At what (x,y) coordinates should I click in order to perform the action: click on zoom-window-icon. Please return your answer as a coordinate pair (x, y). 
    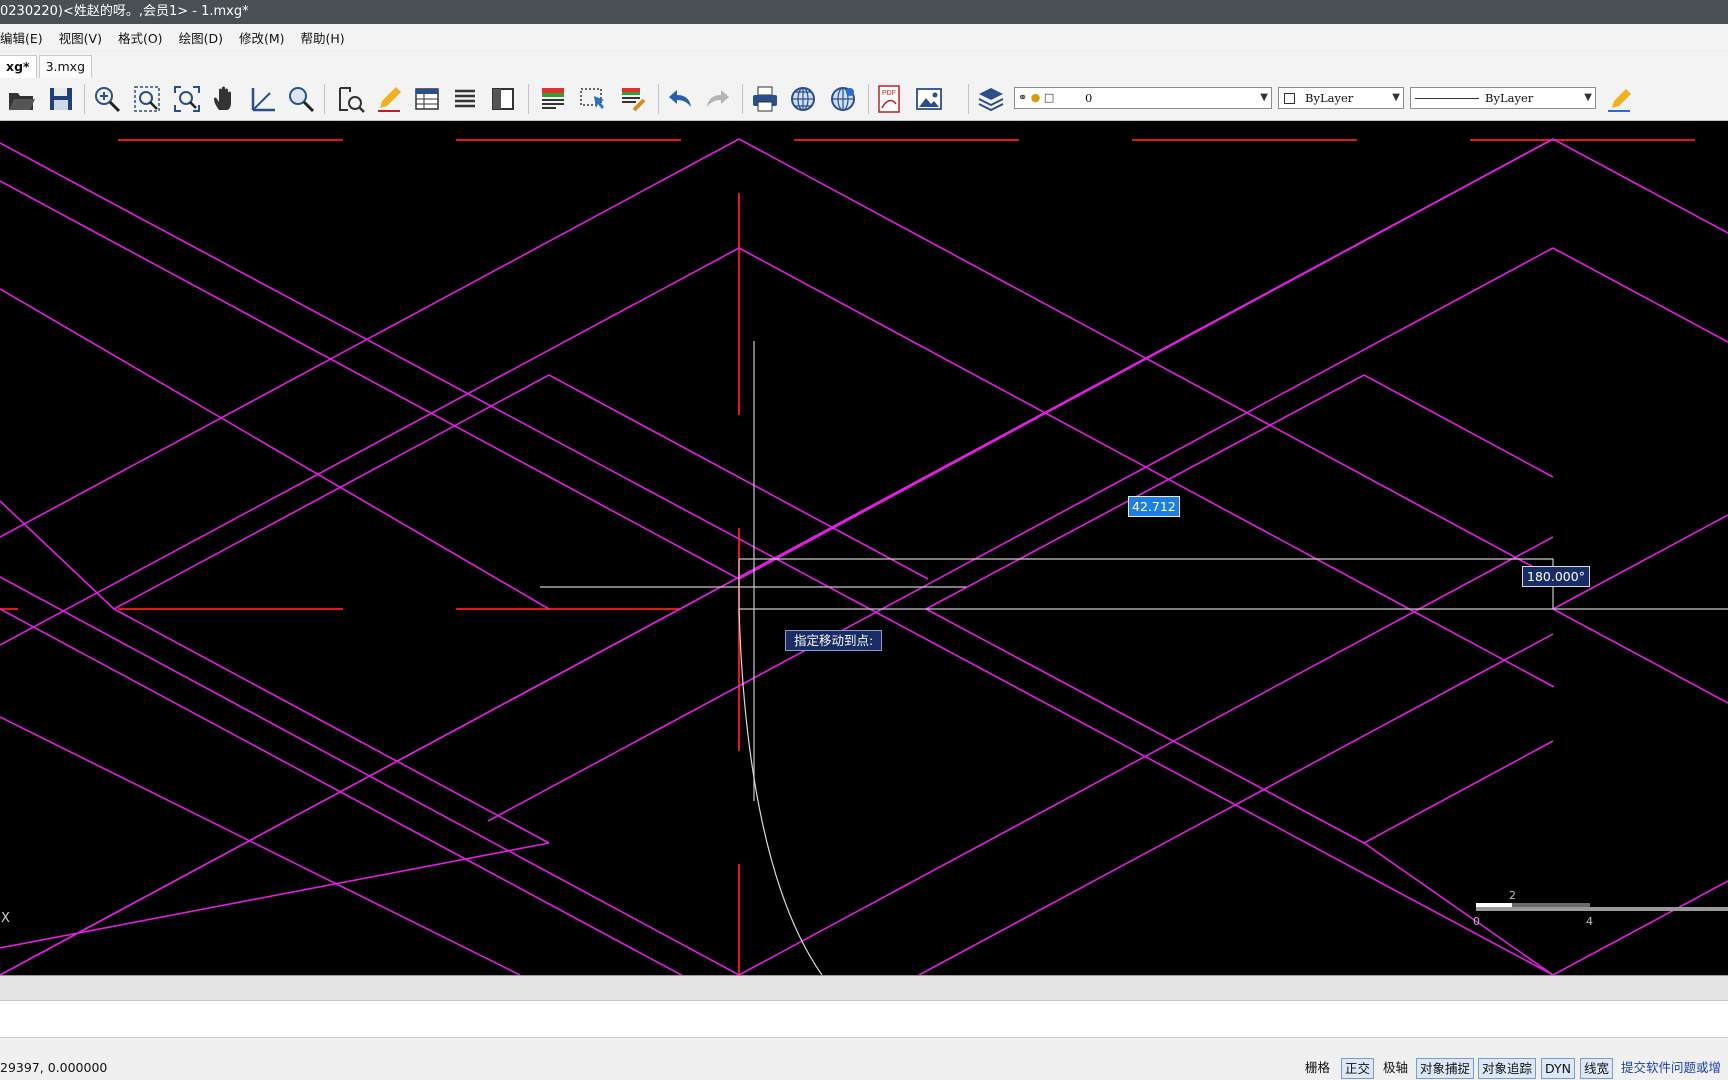
    Looking at the image, I should click on (147, 99).